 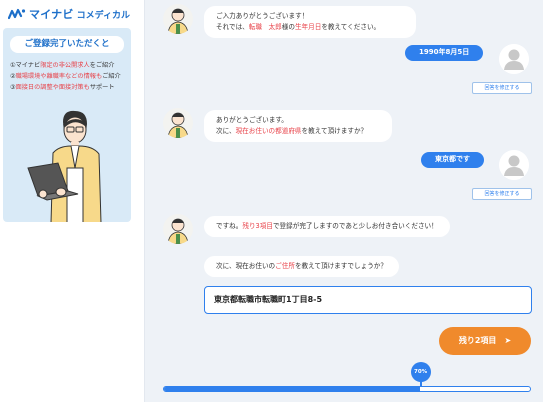 I want to click on next-button-label: 残り2項目, so click(x=477, y=340).